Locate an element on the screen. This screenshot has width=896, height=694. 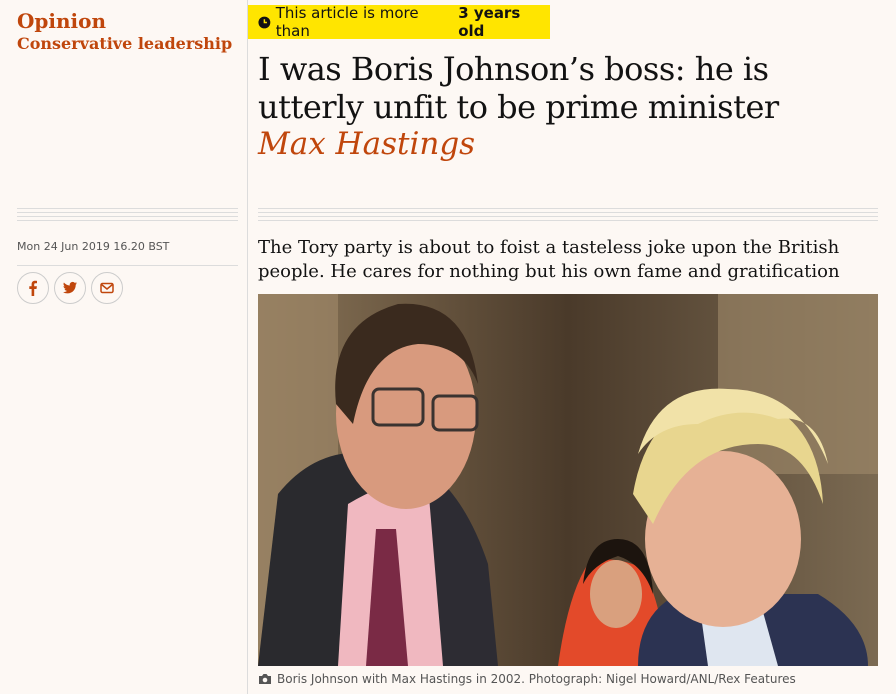
banner-age: 3 years old is located at coordinates (489, 22).